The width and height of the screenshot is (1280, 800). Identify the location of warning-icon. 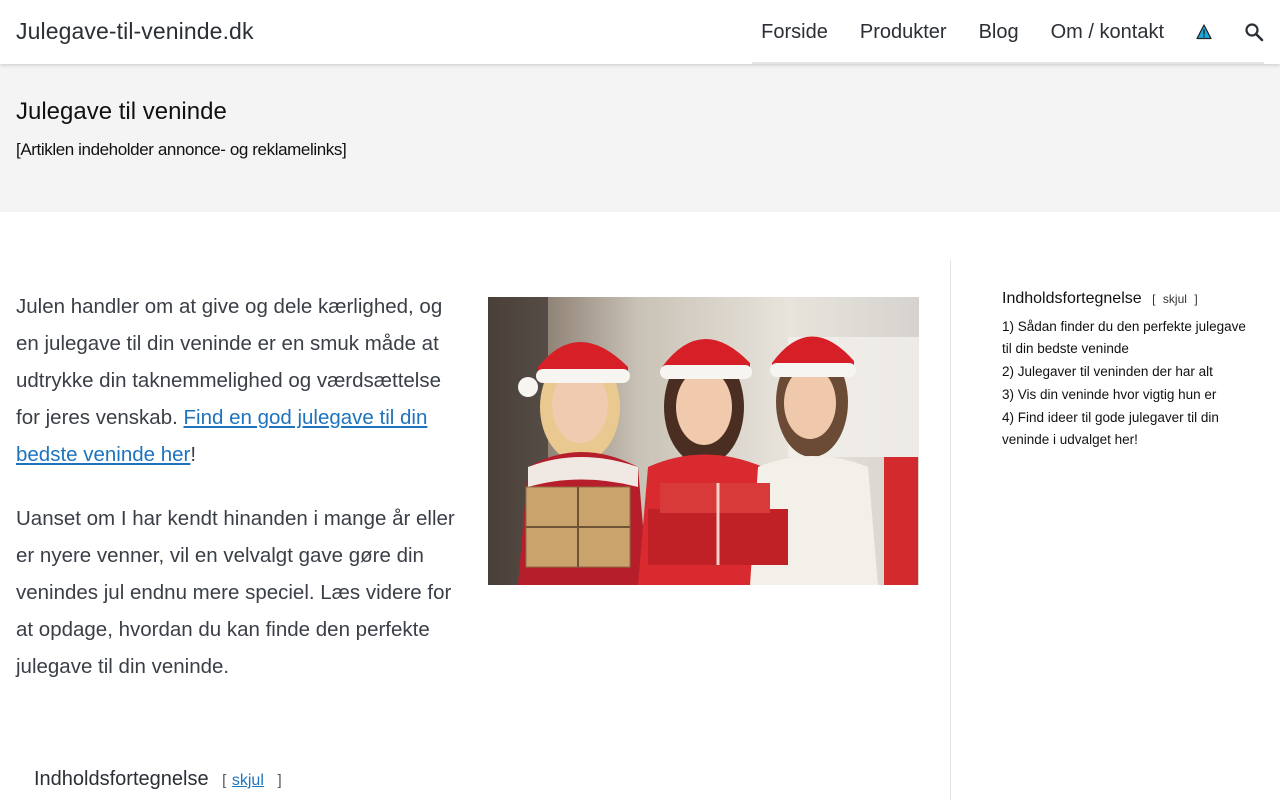
(1204, 32).